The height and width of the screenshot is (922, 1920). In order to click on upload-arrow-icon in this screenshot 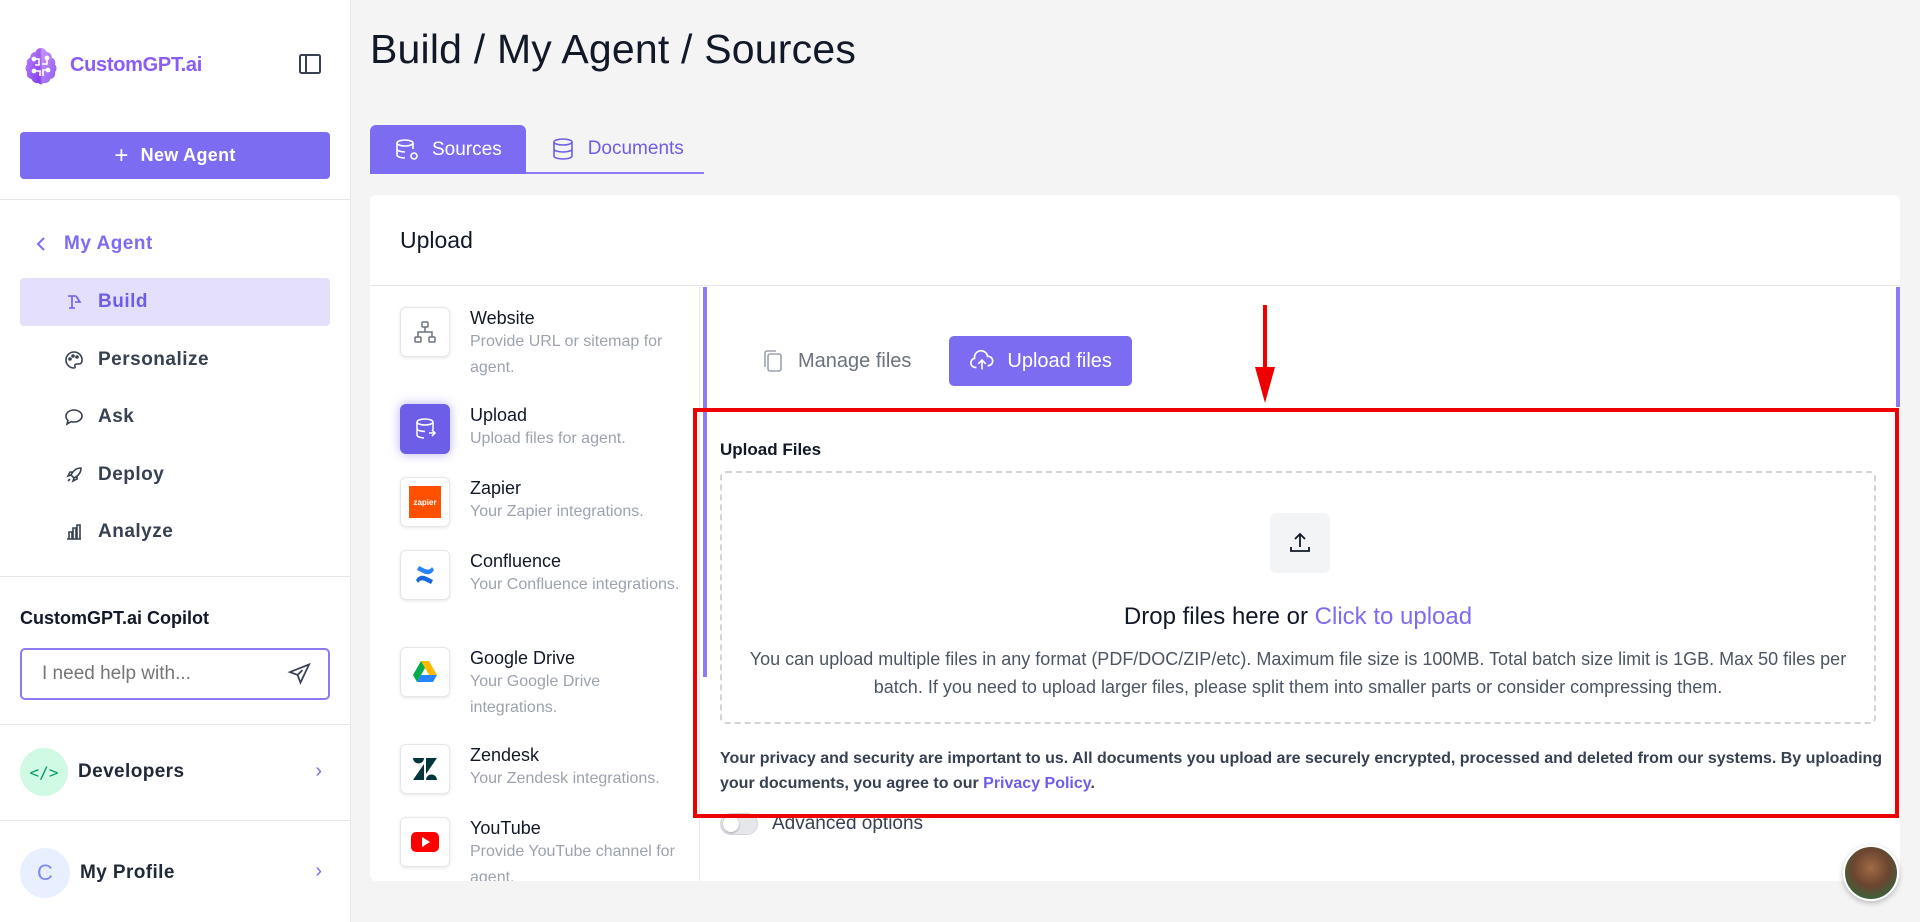, I will do `click(1300, 543)`.